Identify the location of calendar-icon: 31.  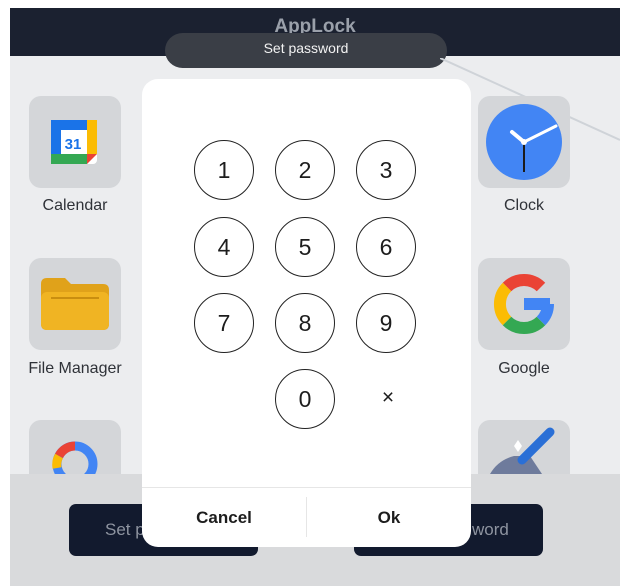
(74, 142).